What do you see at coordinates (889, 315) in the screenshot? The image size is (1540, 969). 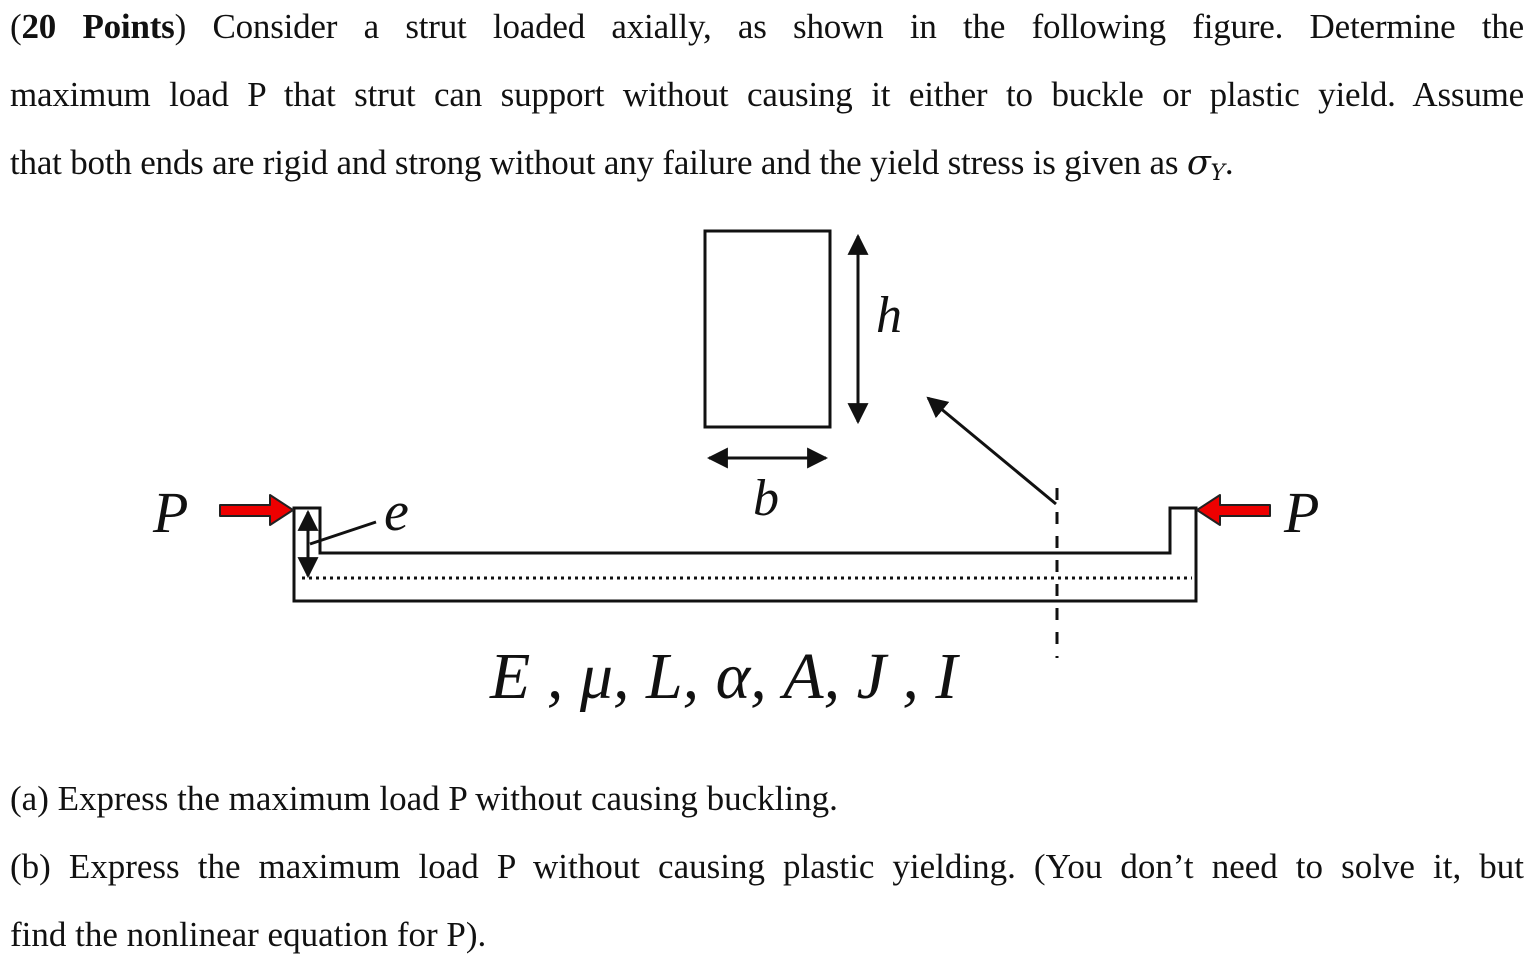 I see `height-label: h` at bounding box center [889, 315].